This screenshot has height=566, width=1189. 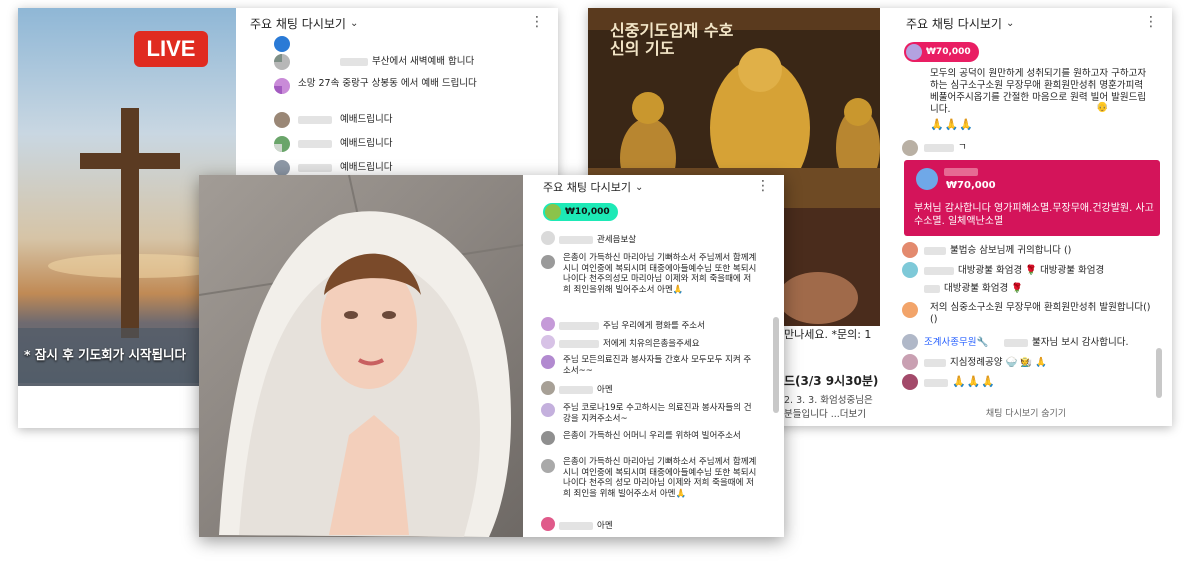 I want to click on message-text: 은총이 가득하신 어머니 우리를 위하여 빌어주소서, so click(x=652, y=436).